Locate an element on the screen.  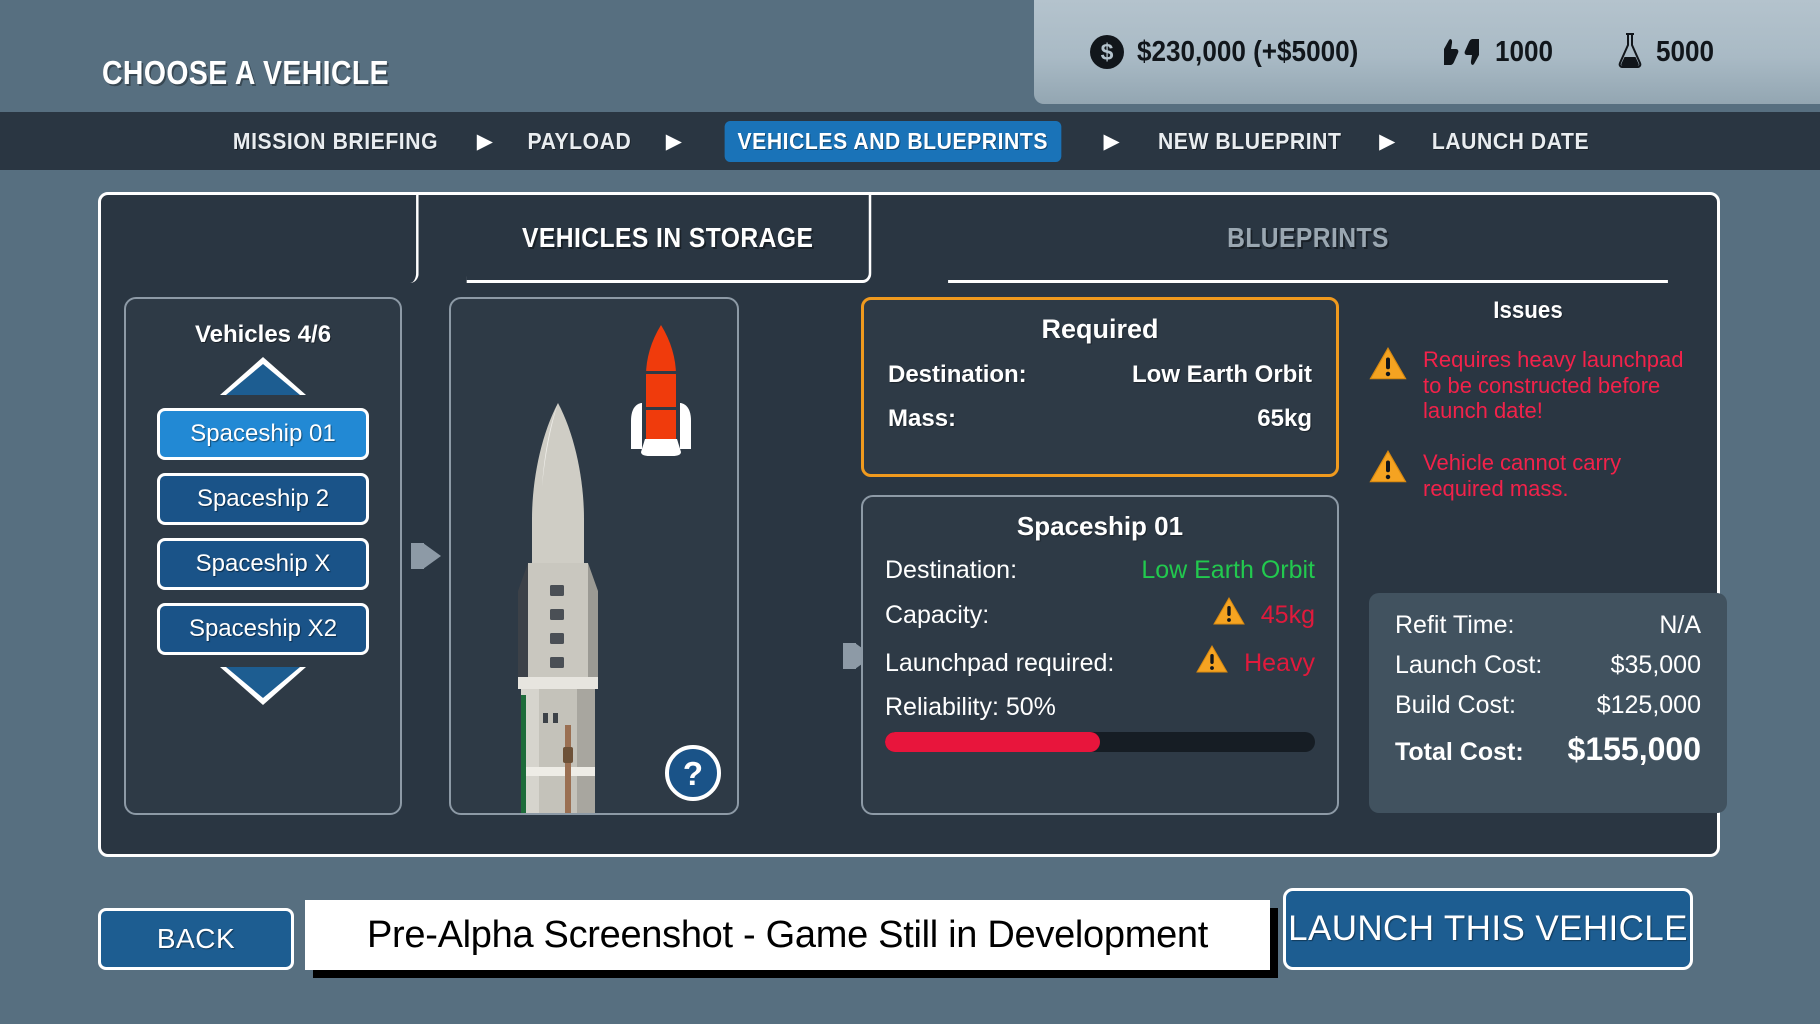
reliability-bar is located at coordinates (1100, 742).